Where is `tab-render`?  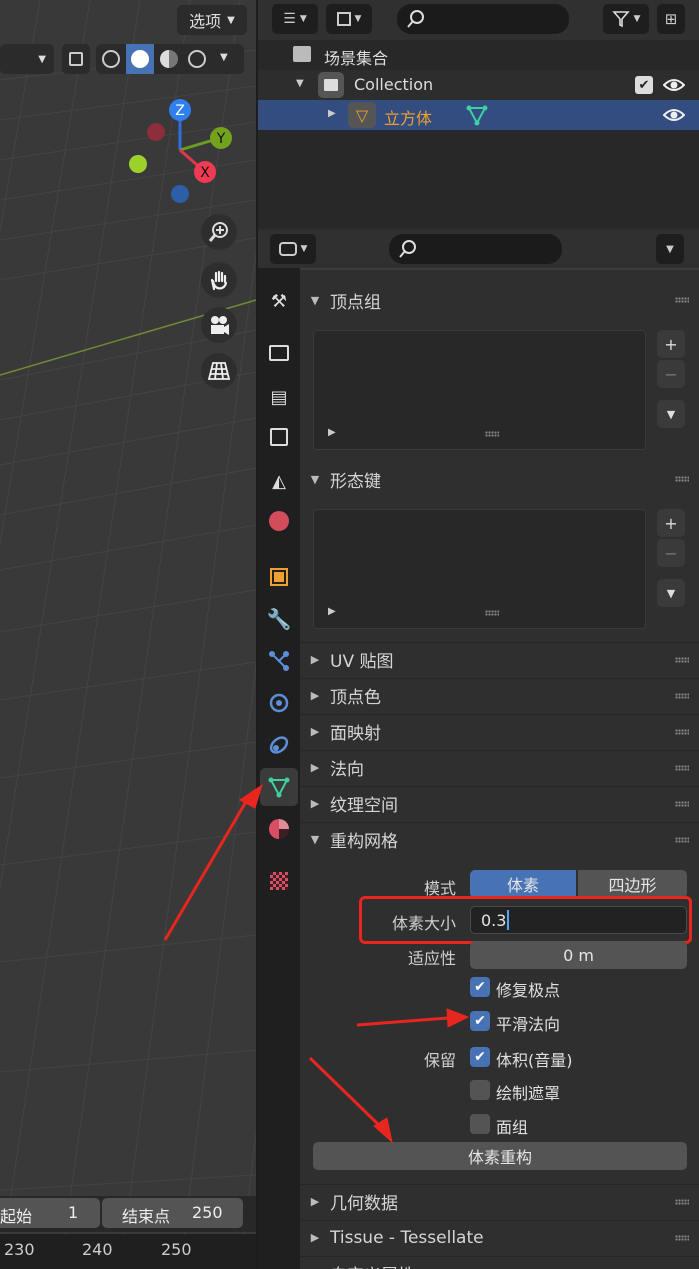
tab-render is located at coordinates (279, 353).